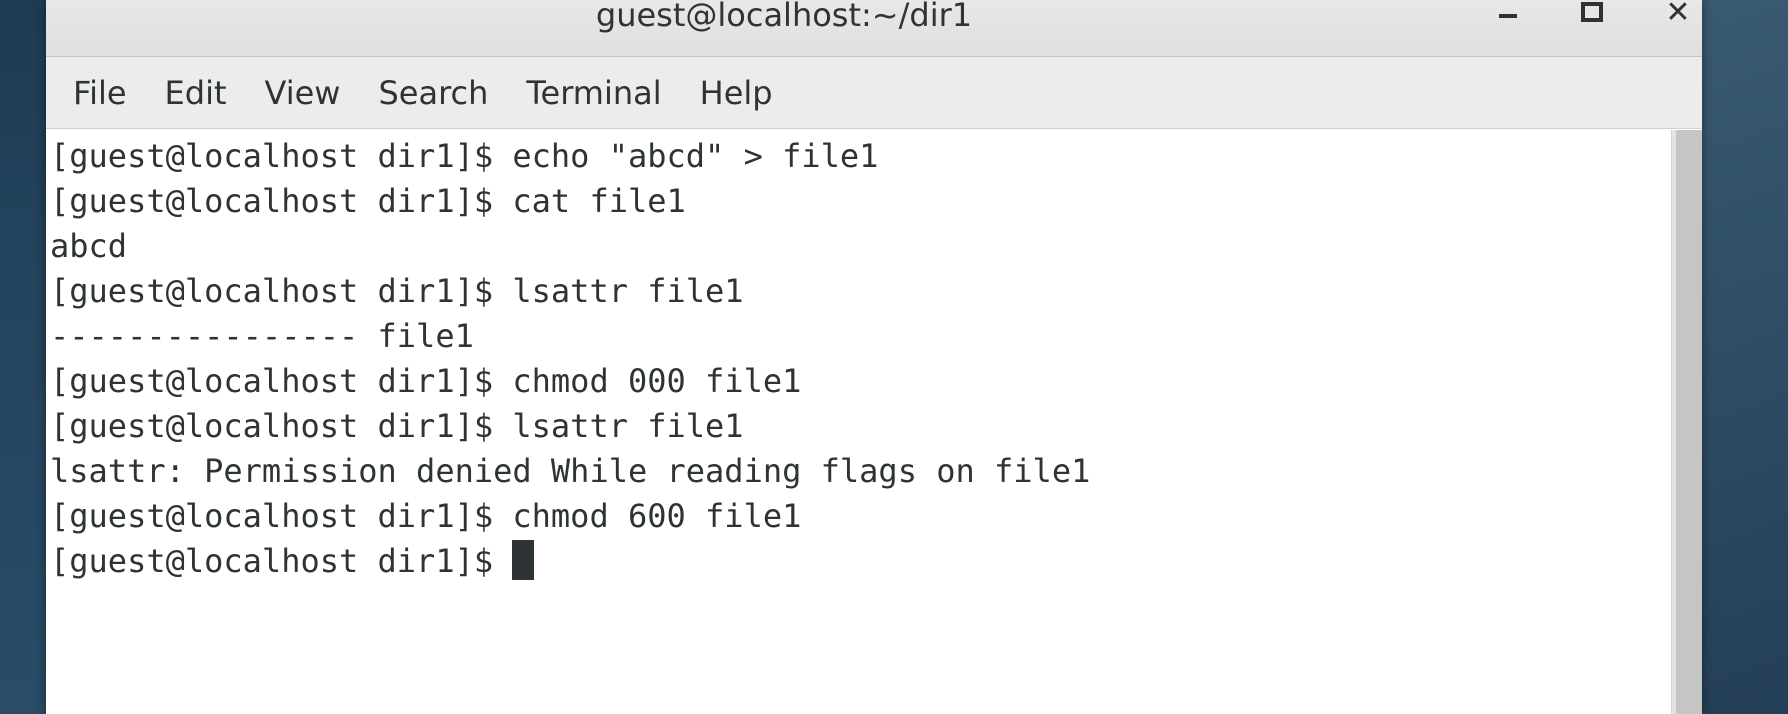  What do you see at coordinates (784, 17) in the screenshot?
I see `window-title: guest@localhost:~/dir1` at bounding box center [784, 17].